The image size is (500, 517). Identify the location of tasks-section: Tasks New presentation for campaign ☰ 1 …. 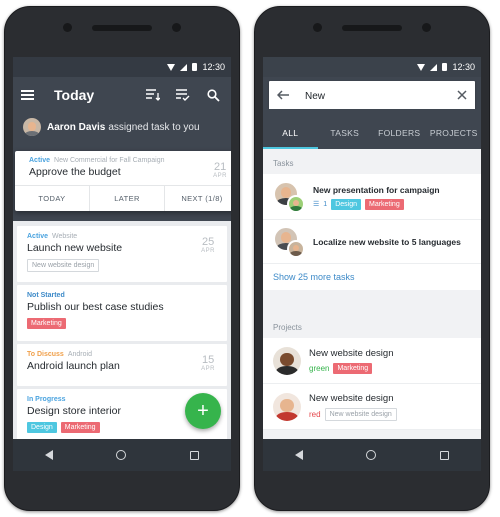
(372, 219).